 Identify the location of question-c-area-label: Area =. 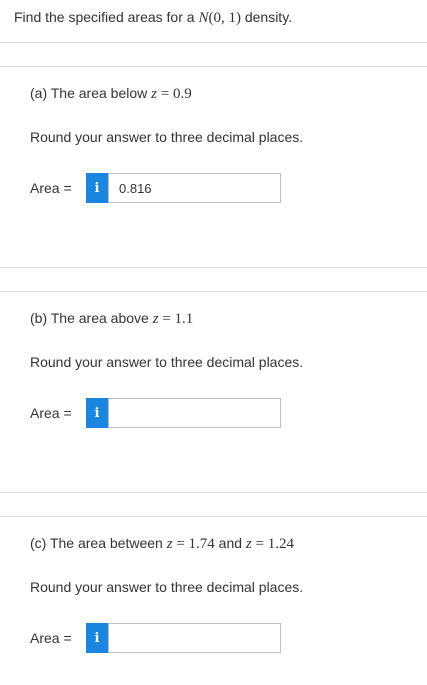
(51, 638).